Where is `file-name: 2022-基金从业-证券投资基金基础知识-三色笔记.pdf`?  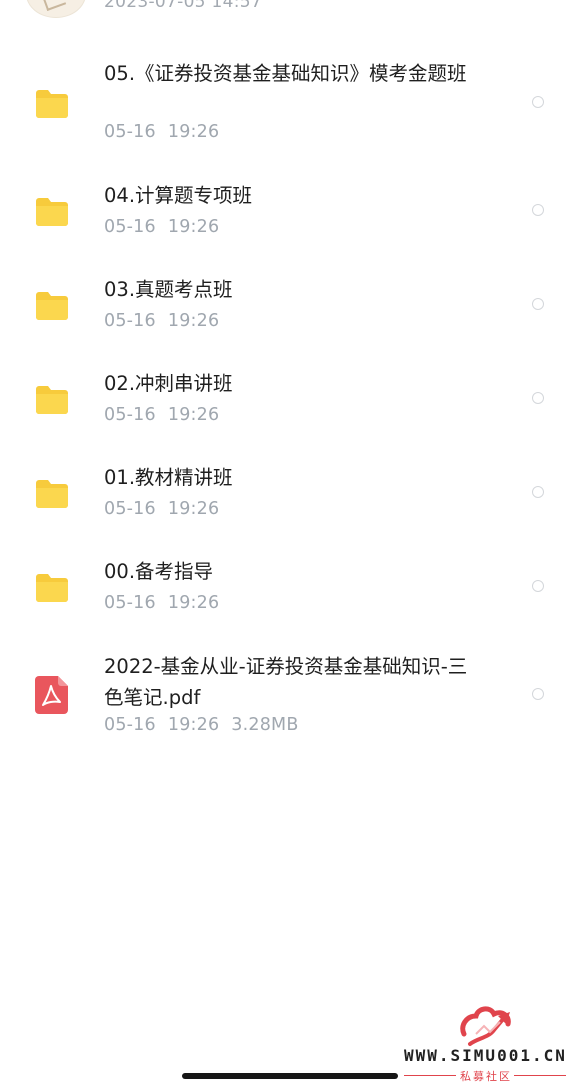
file-name: 2022-基金从业-证券投资基金基础知识-三色笔记.pdf is located at coordinates (286, 682).